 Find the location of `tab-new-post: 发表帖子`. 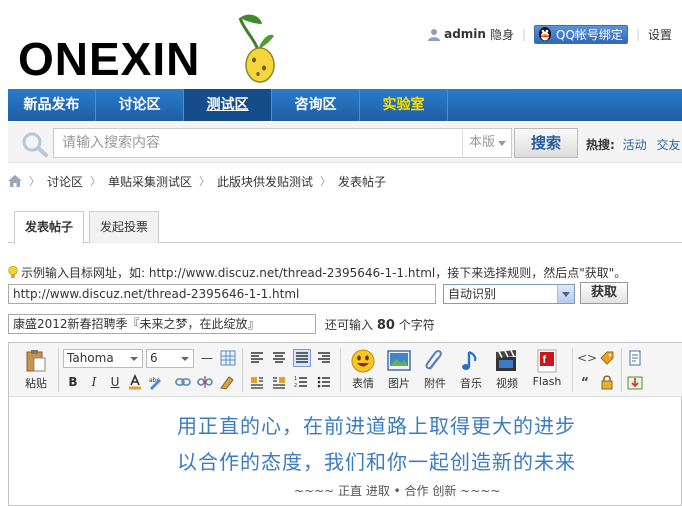

tab-new-post: 发表帖子 is located at coordinates (49, 227).